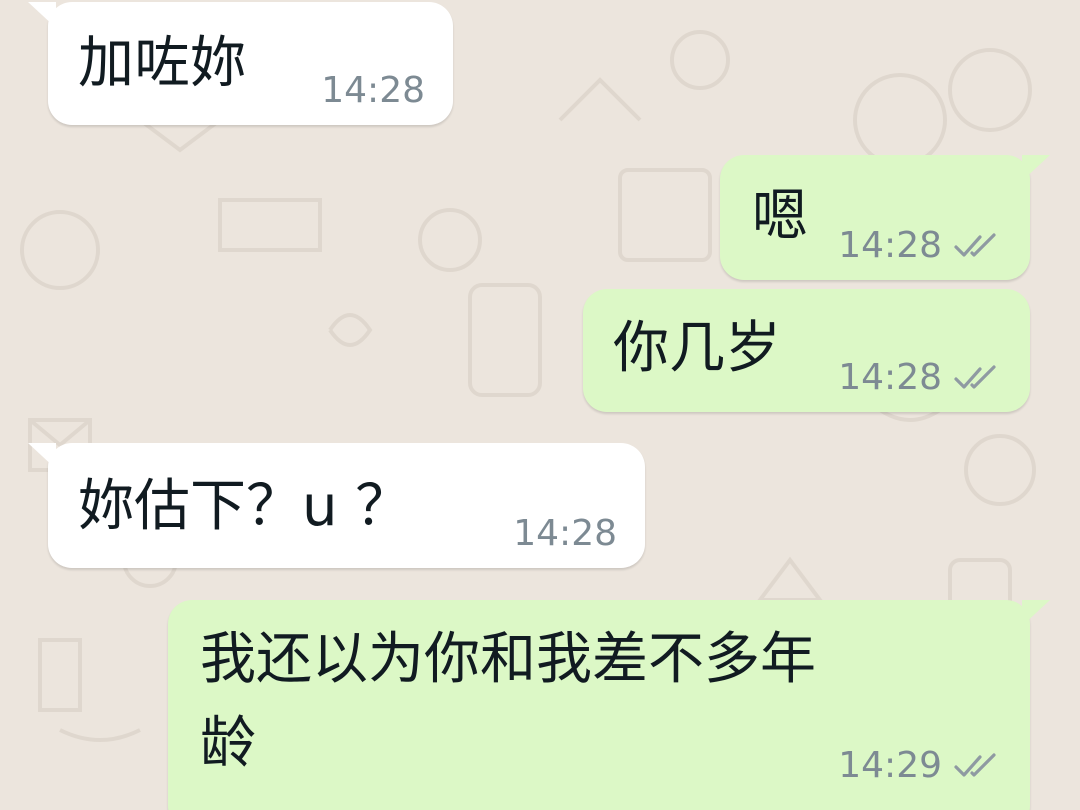 This screenshot has height=810, width=1080. Describe the element at coordinates (885, 217) in the screenshot. I see `message-bubble-outgoing: 嗯 14:28` at that location.